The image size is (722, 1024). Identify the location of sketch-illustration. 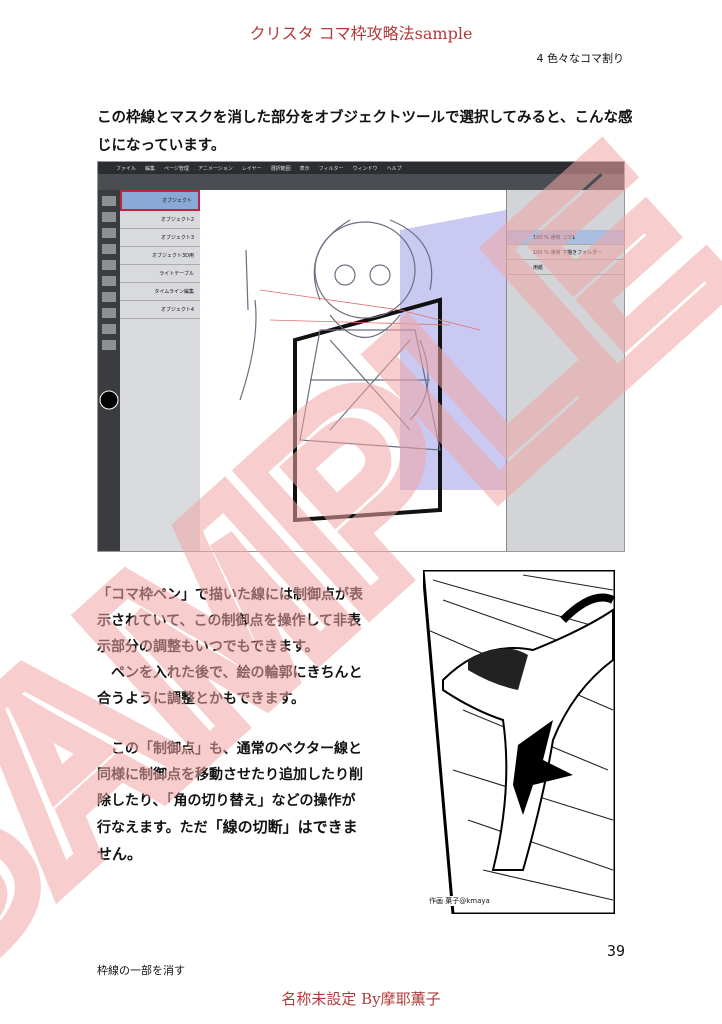
(372, 366).